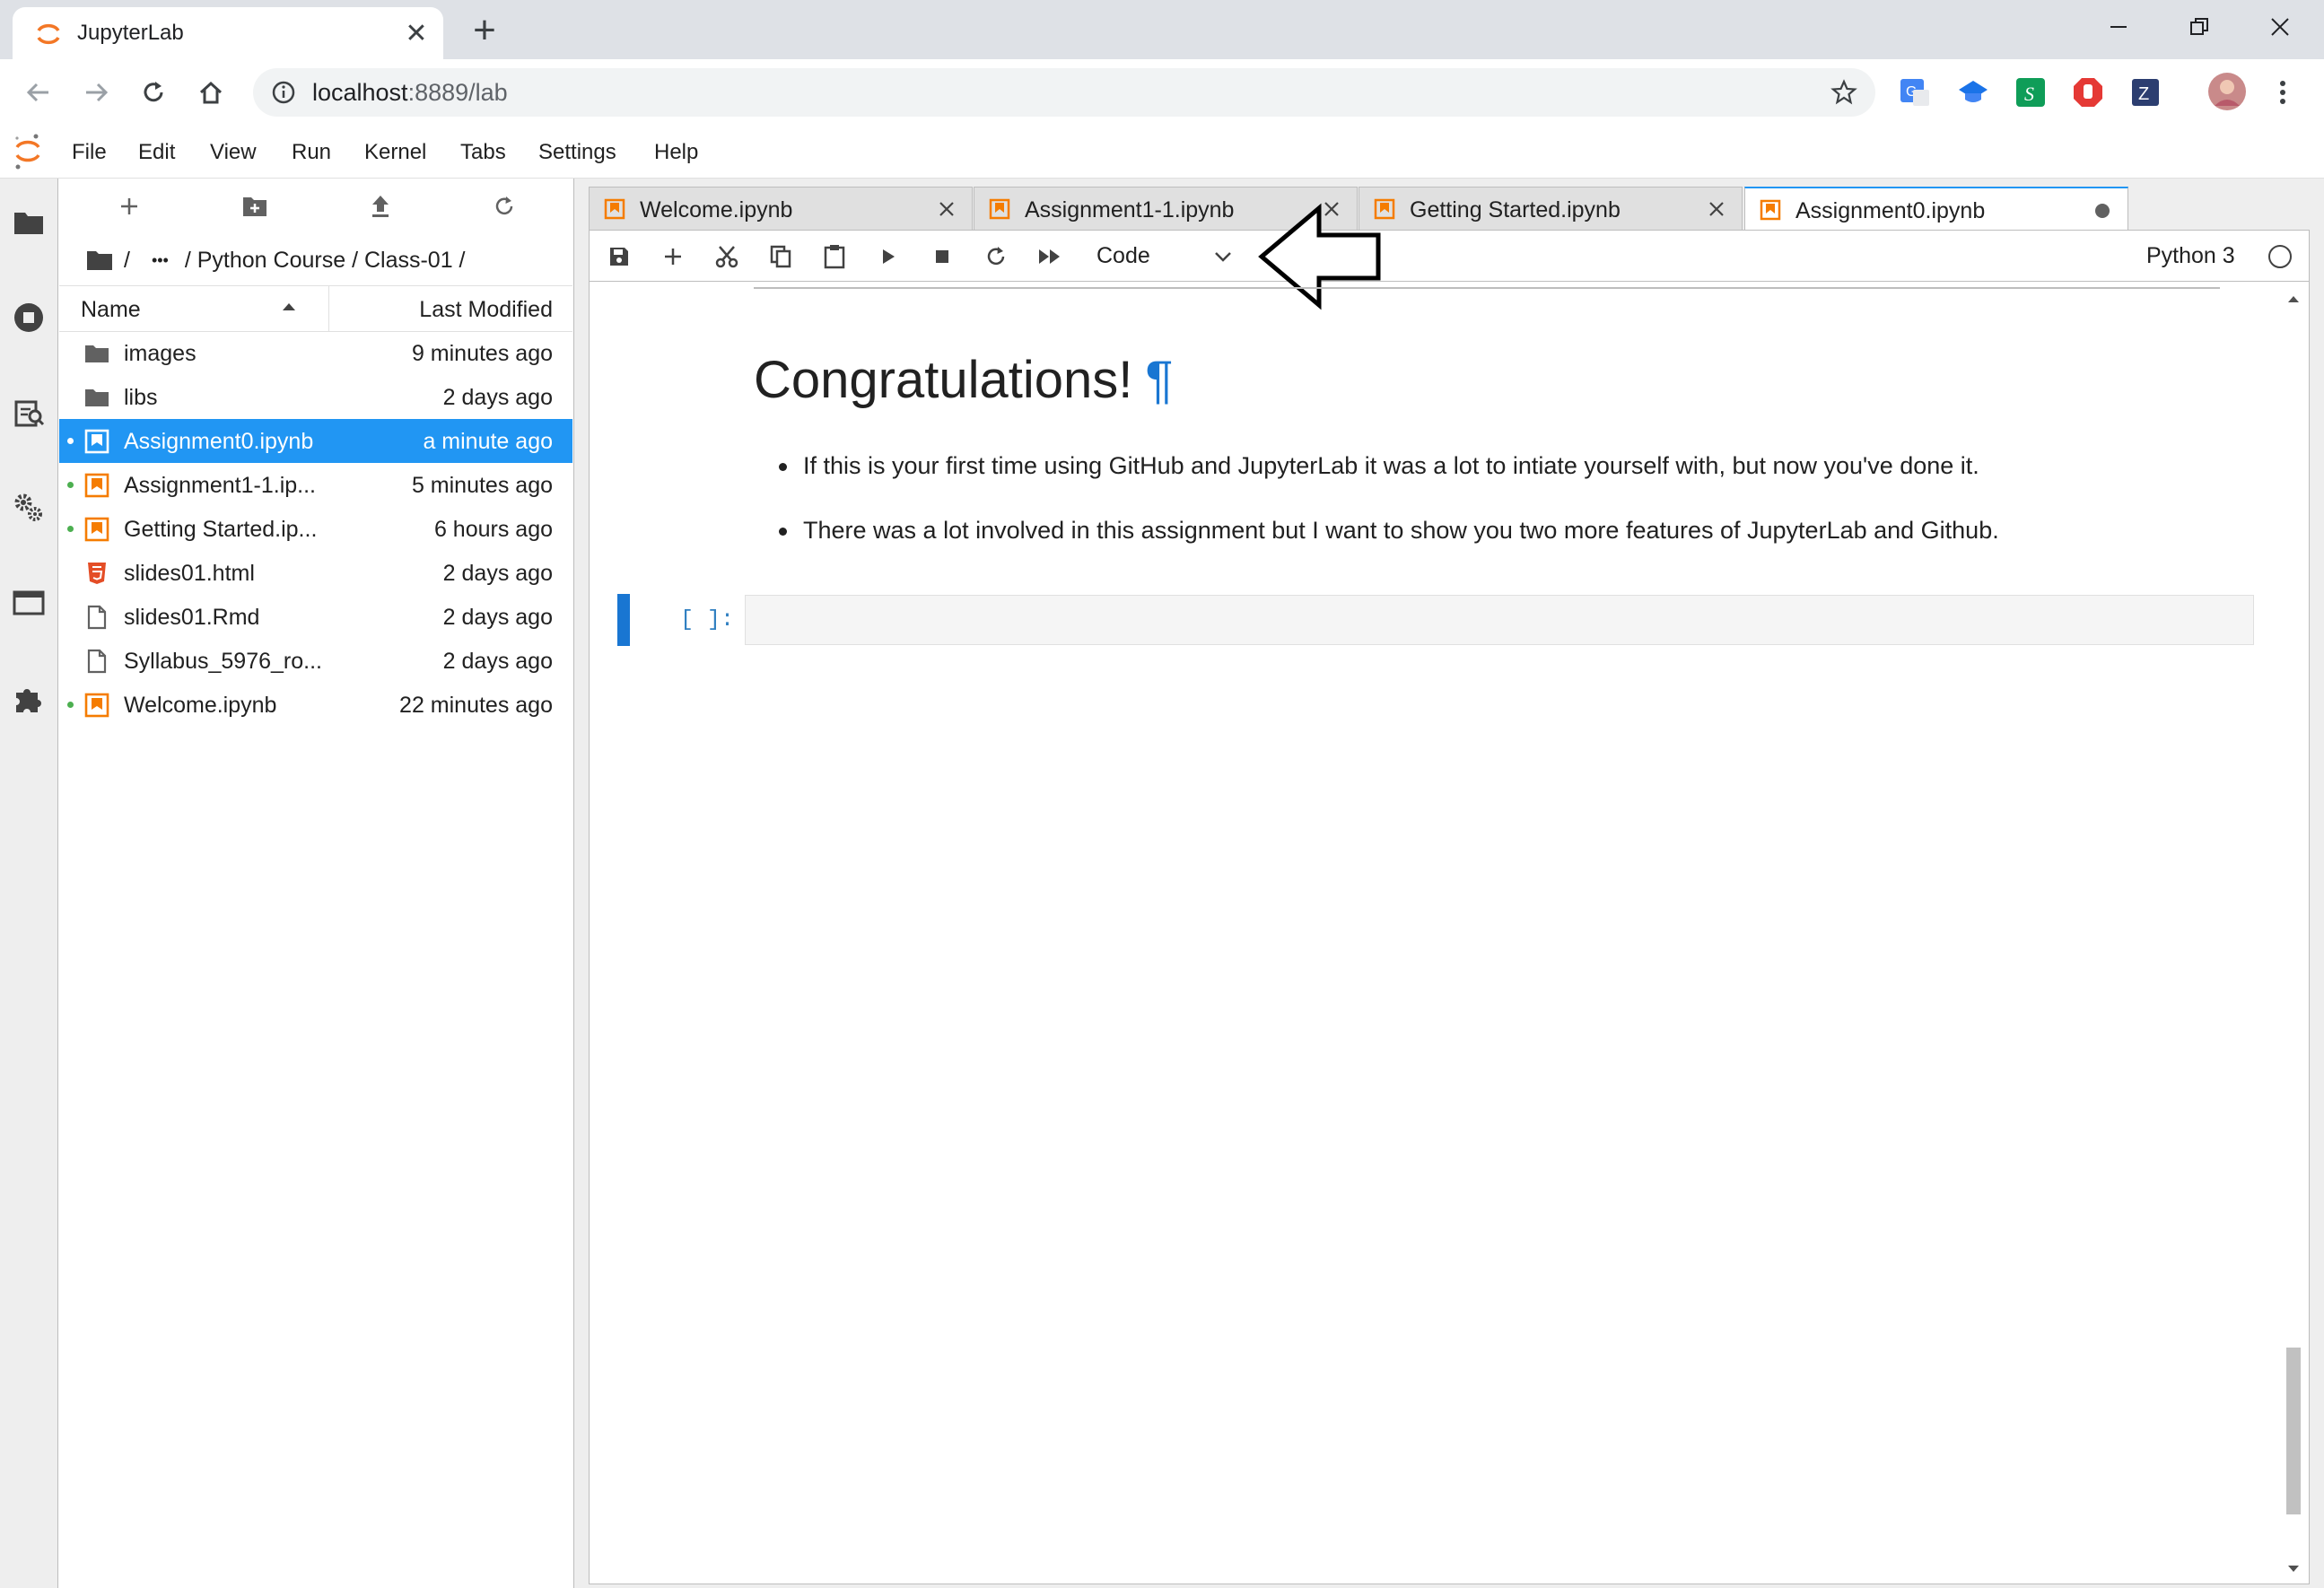 The image size is (2324, 1588). Describe the element at coordinates (781, 256) in the screenshot. I see `copy-icon` at that location.